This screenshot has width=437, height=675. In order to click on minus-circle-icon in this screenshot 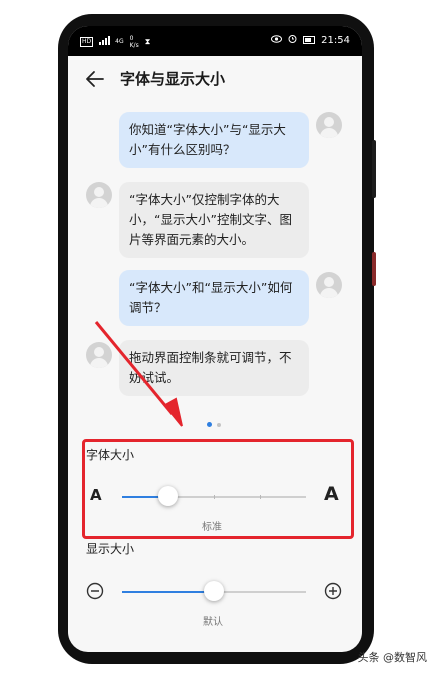, I will do `click(95, 591)`.